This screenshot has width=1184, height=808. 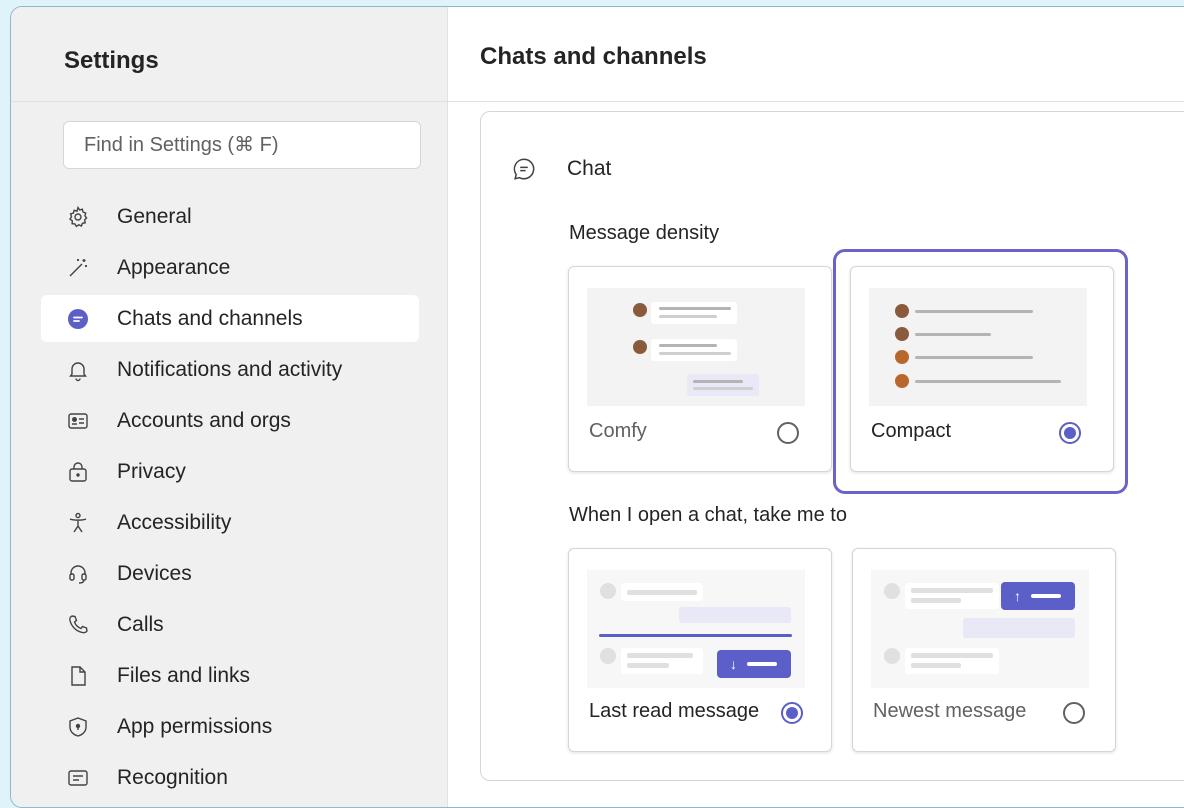 I want to click on option-label: Last read message, so click(x=674, y=711).